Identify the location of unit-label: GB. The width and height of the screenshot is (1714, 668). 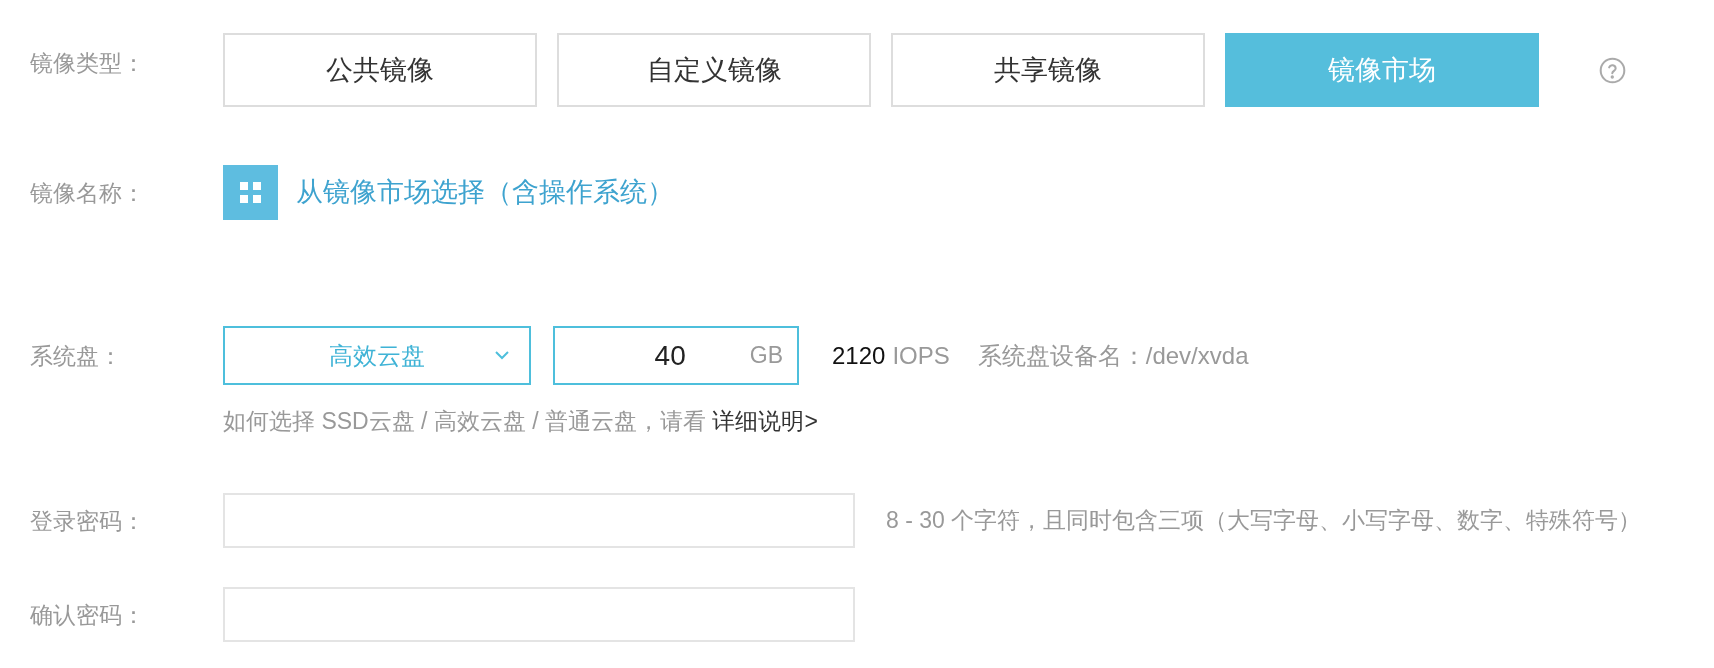
(766, 356).